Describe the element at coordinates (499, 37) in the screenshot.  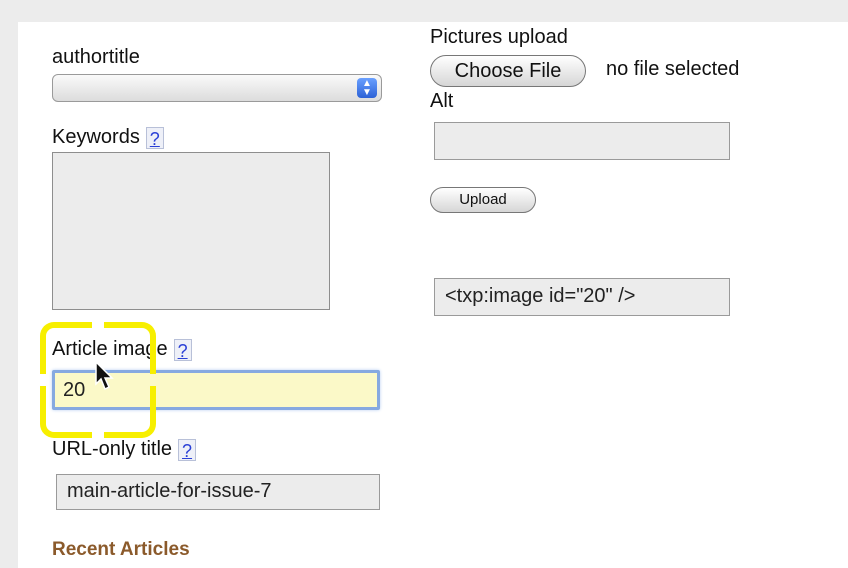
I see `pictures-upload-label: Pictures upload` at that location.